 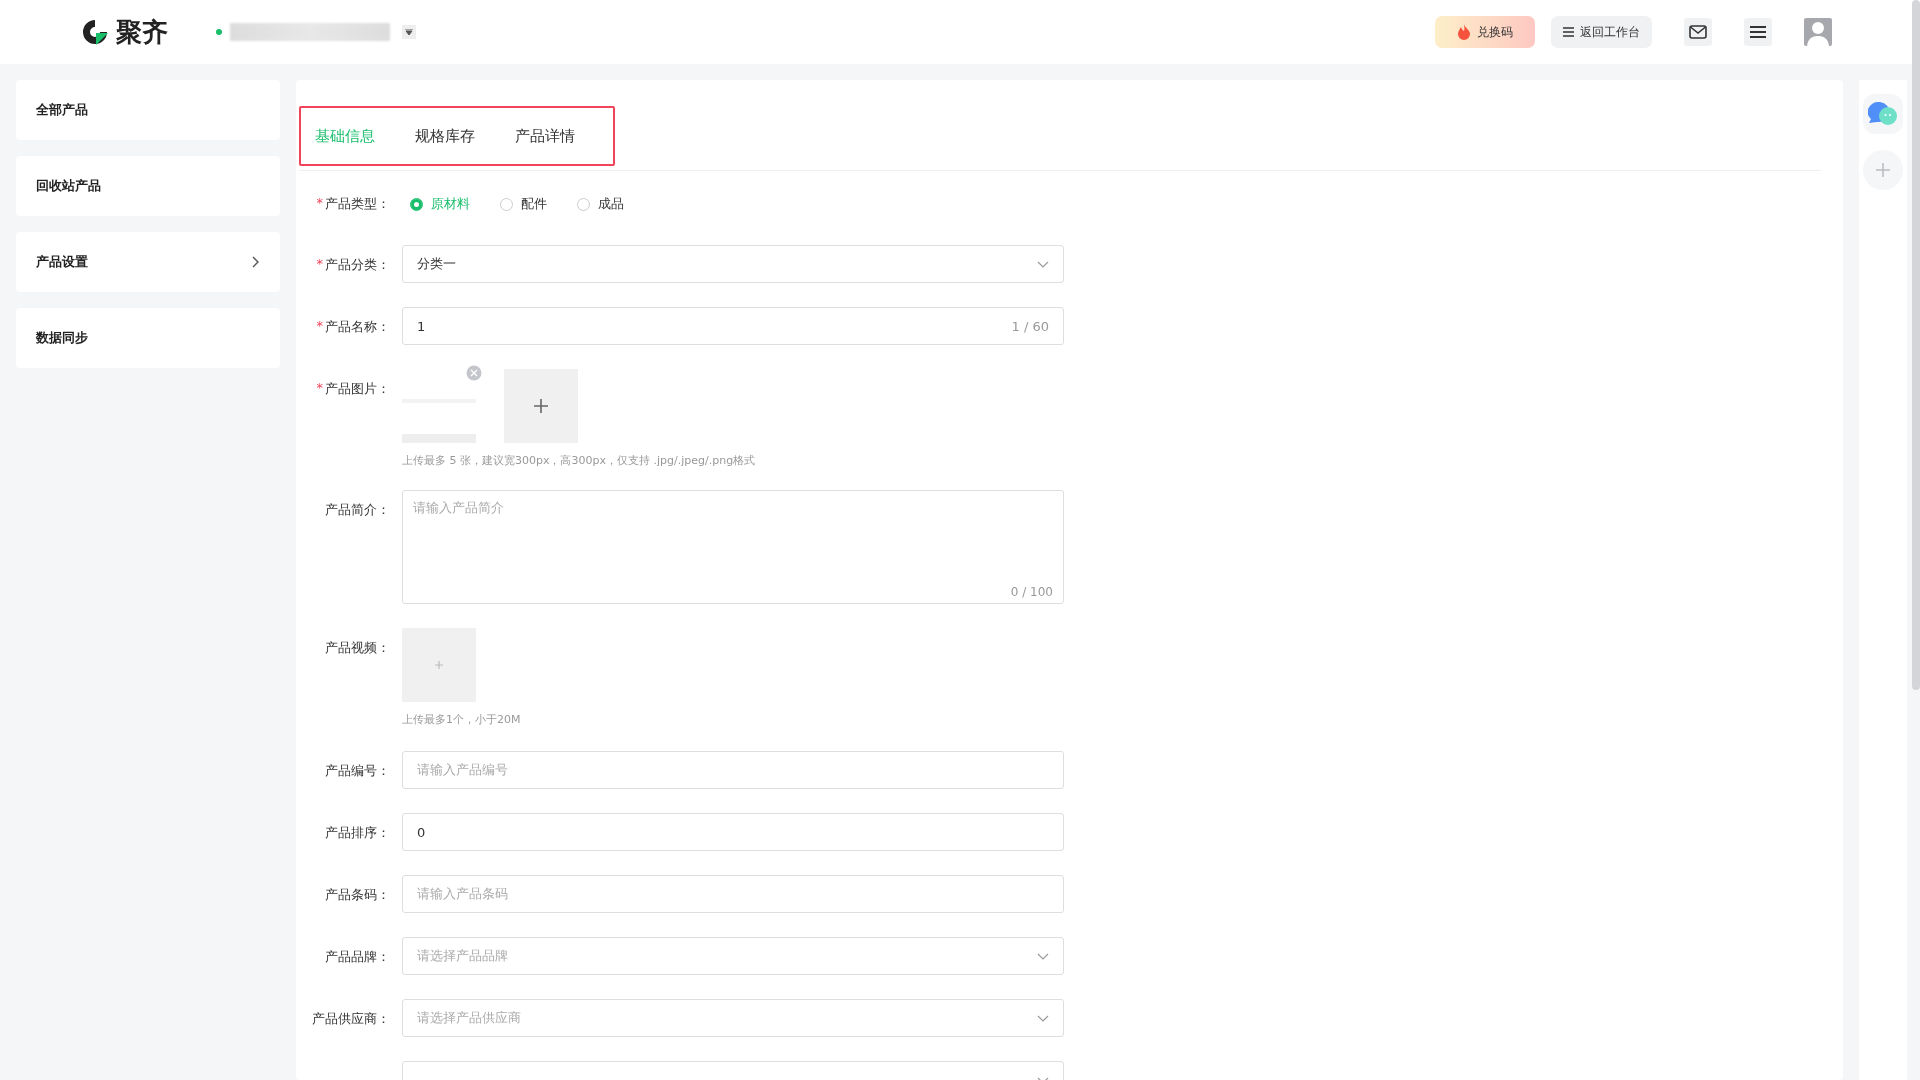 What do you see at coordinates (95, 32) in the screenshot?
I see `logo-icon` at bounding box center [95, 32].